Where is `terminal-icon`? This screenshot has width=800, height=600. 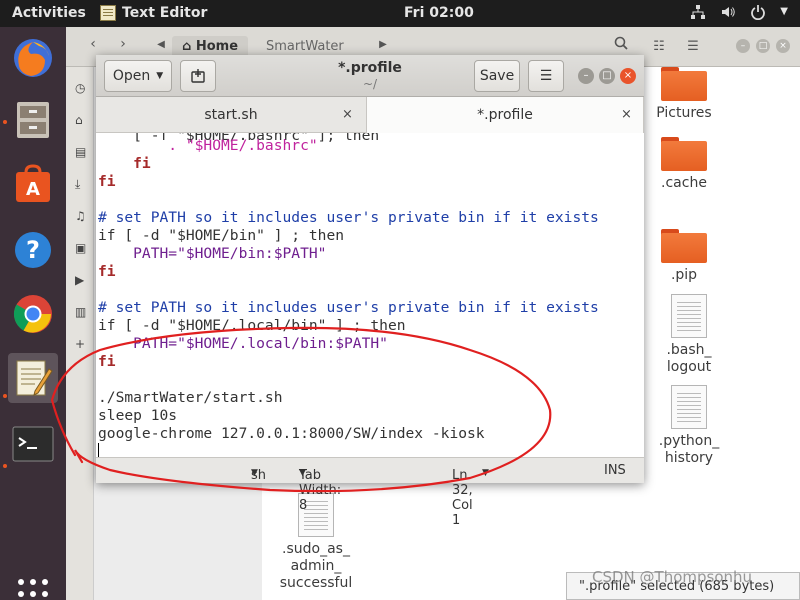
terminal-icon is located at coordinates (33, 444).